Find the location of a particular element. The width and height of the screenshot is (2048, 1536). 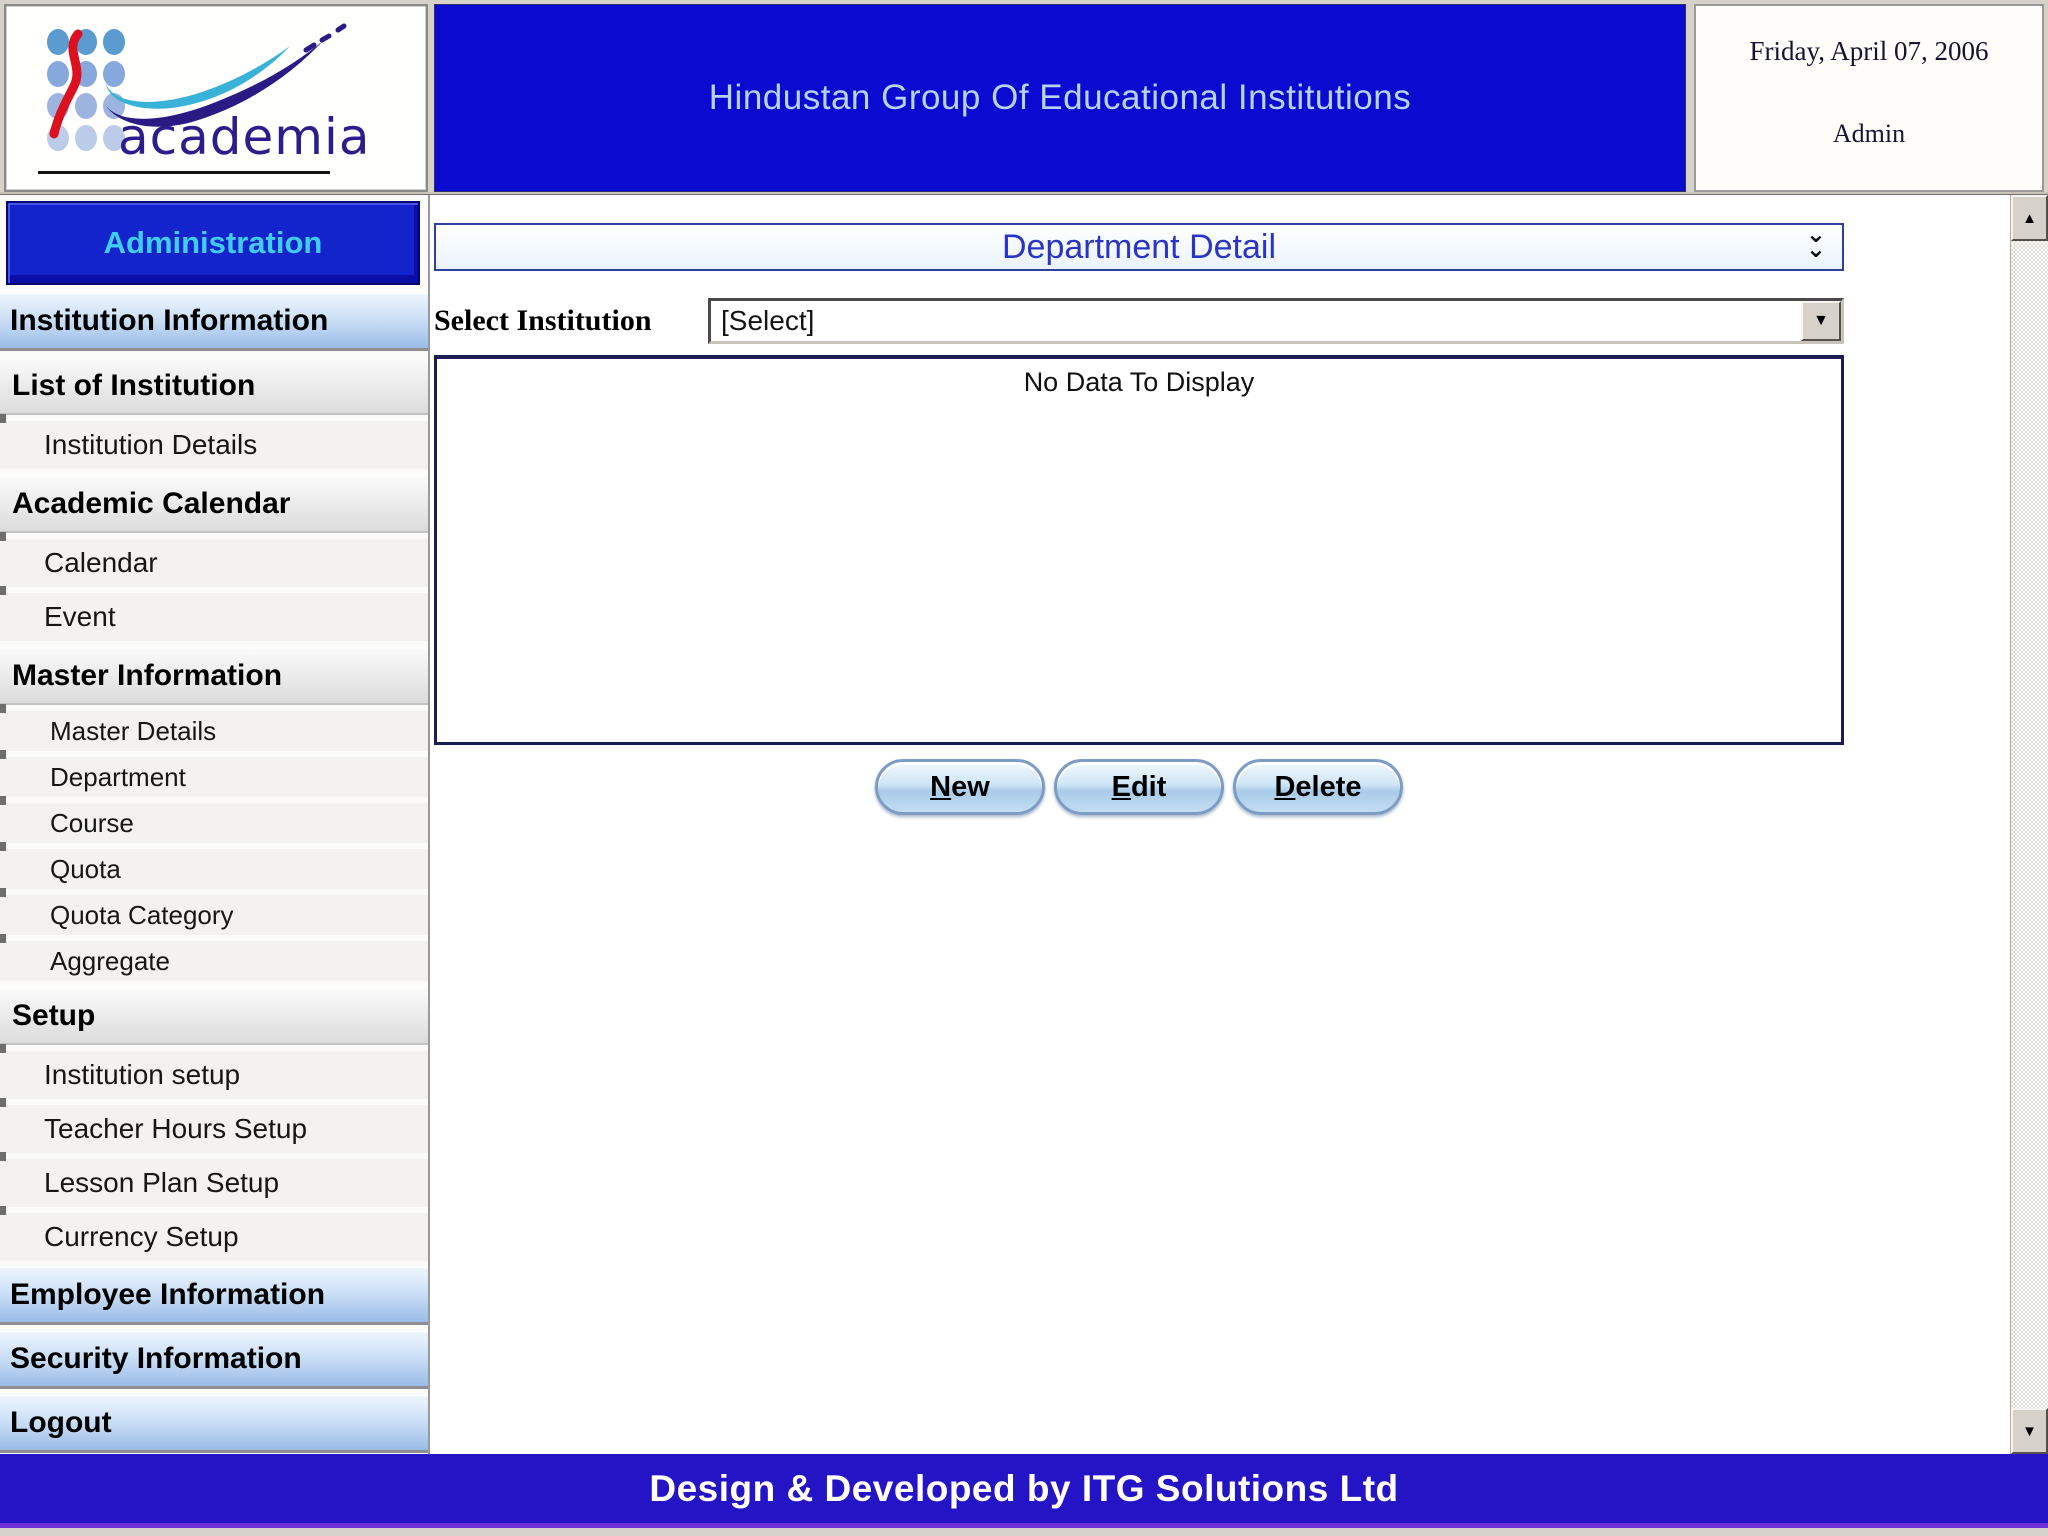

action-buttons-row: New Edit Delete is located at coordinates (1139, 787).